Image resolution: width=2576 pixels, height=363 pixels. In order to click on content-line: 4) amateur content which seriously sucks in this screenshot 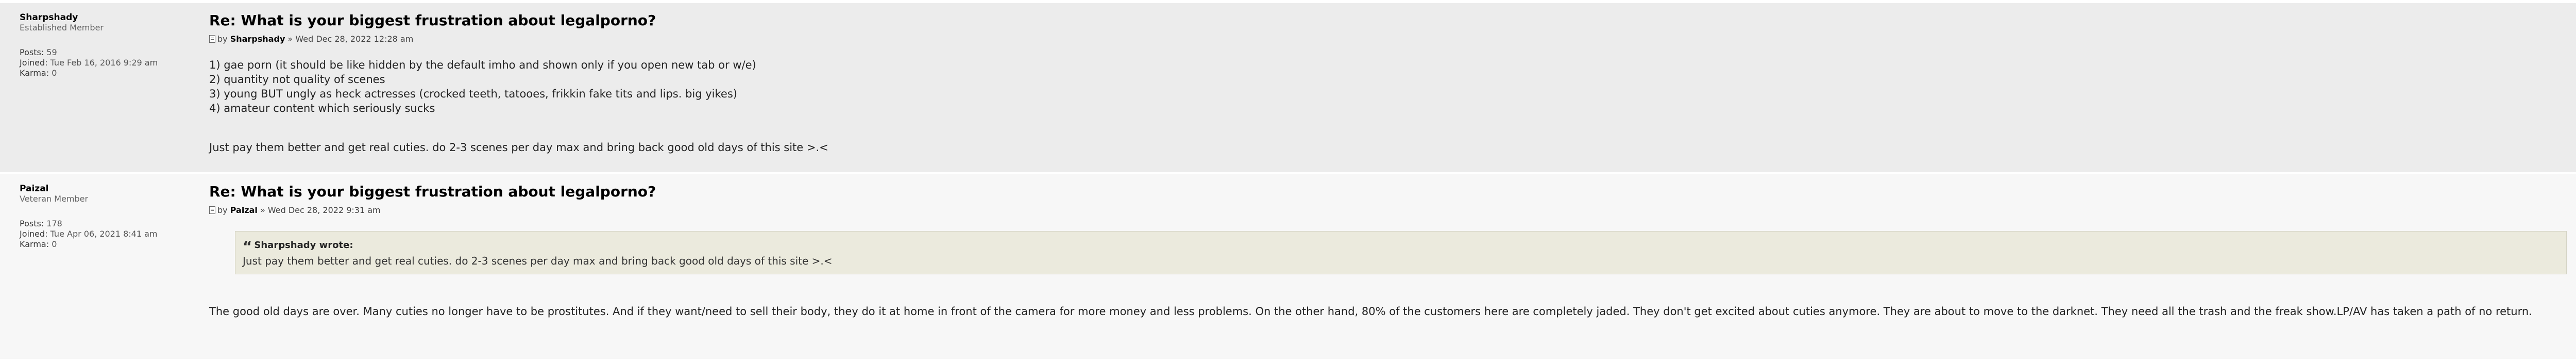, I will do `click(322, 108)`.